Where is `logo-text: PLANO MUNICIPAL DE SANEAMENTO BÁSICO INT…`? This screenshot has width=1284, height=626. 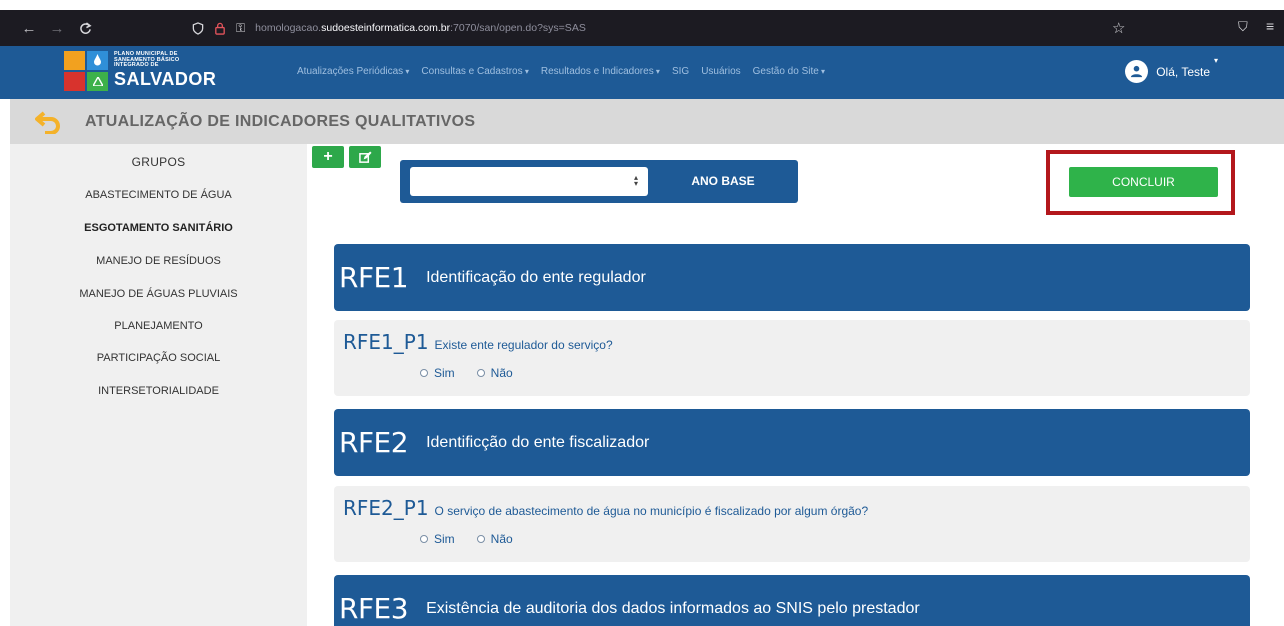
logo-text: PLANO MUNICIPAL DE SANEAMENTO BÁSICO INT… is located at coordinates (165, 70).